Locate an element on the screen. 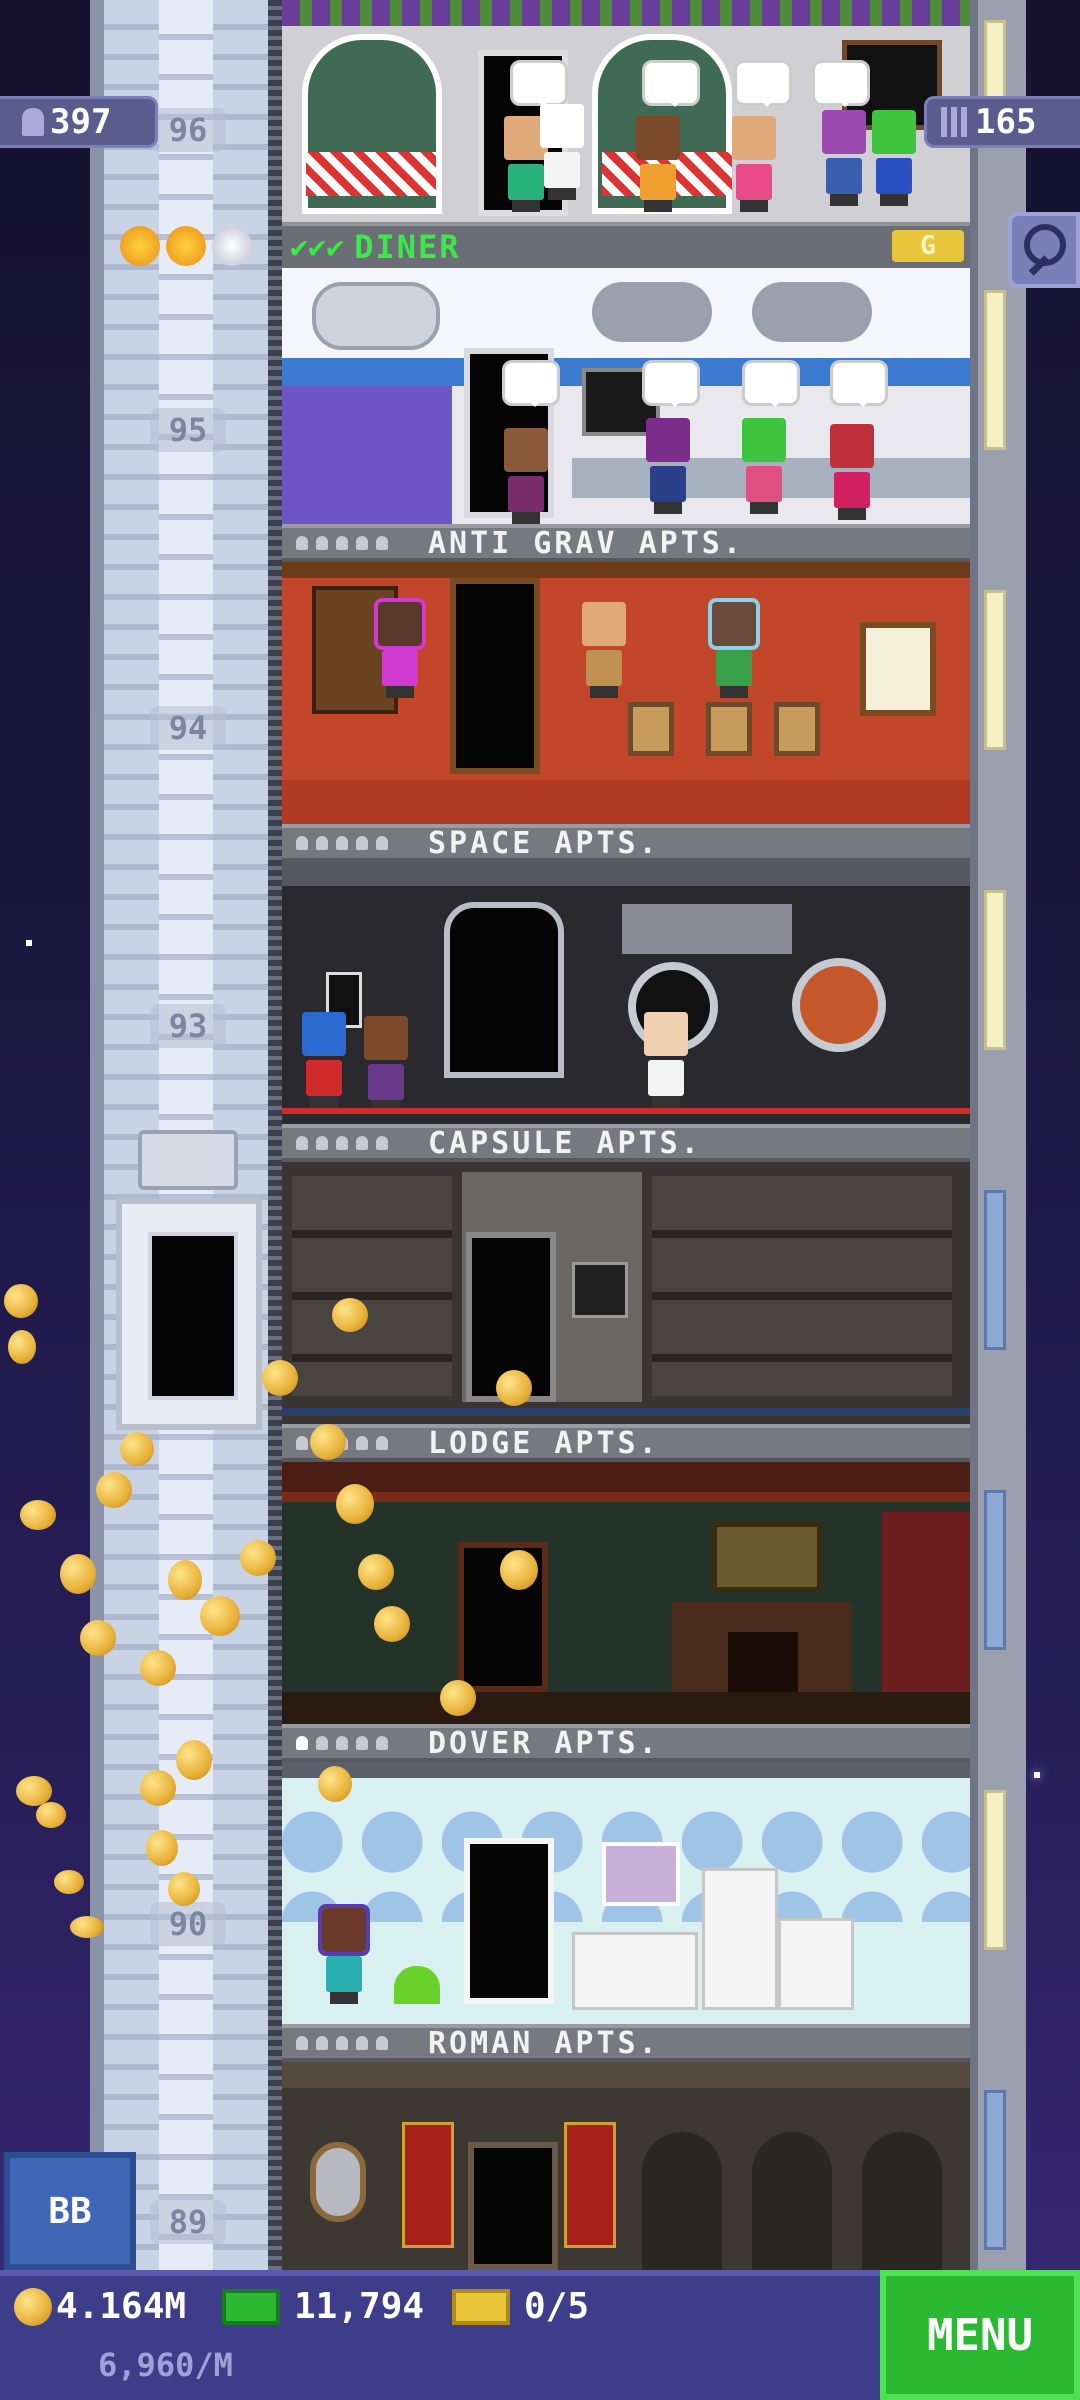 Image resolution: width=1080 pixels, height=2400 pixels. floor-label-capsule: CAPSULE APTS. is located at coordinates (626, 1143).